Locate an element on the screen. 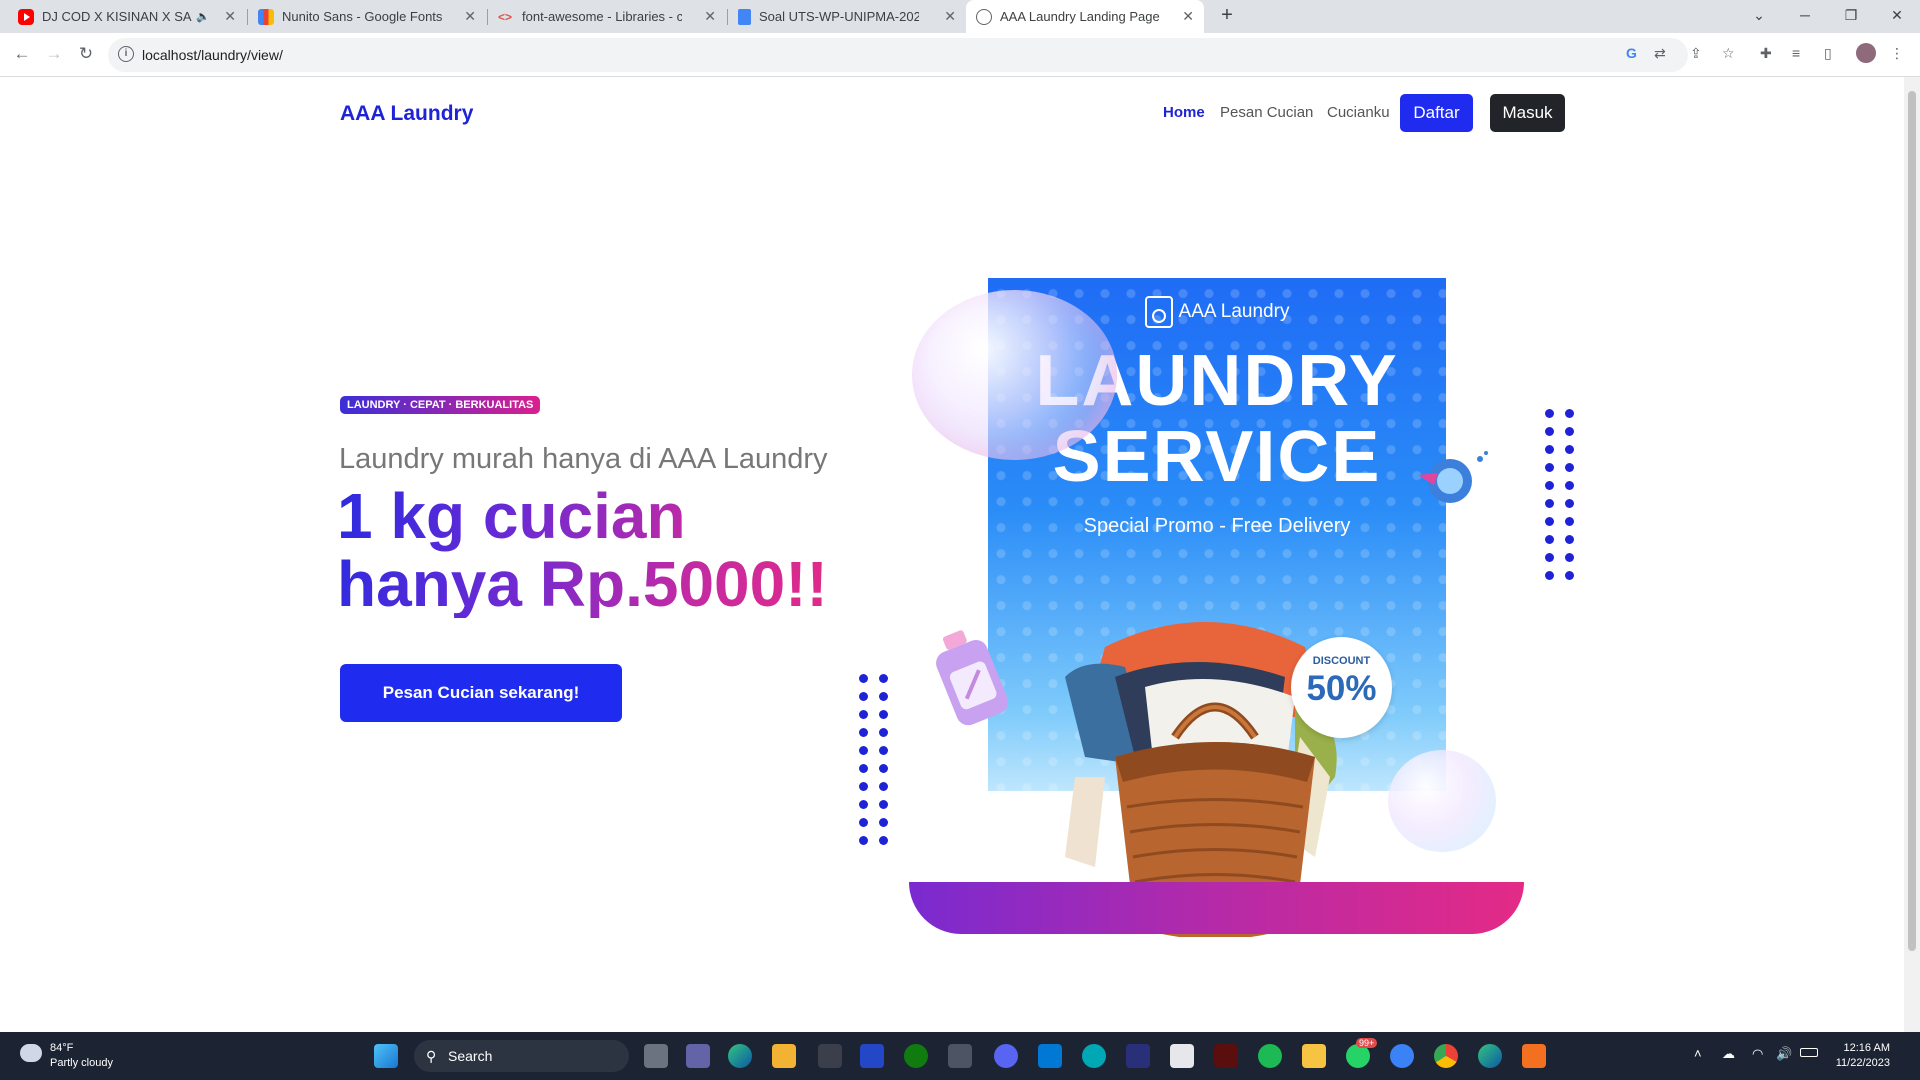  restore-button: ❐ is located at coordinates (1851, 15).